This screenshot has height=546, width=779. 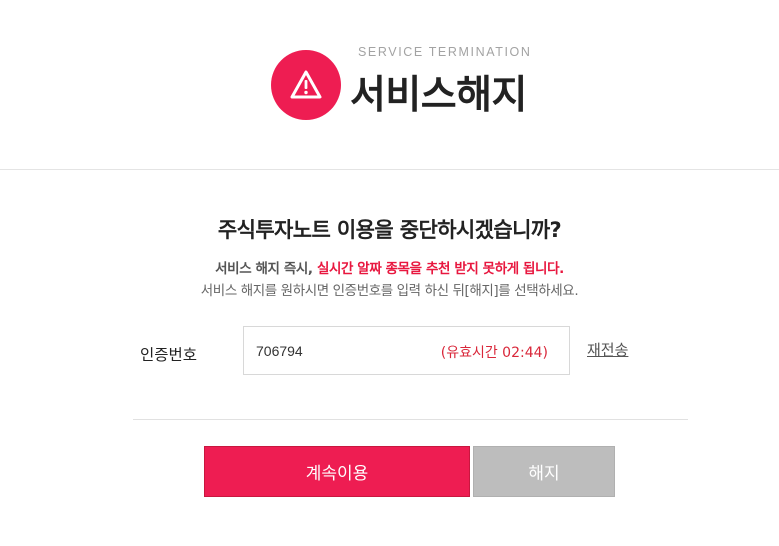 What do you see at coordinates (266, 269) in the screenshot?
I see `notice-prefix: 서비스 해지 즉시,` at bounding box center [266, 269].